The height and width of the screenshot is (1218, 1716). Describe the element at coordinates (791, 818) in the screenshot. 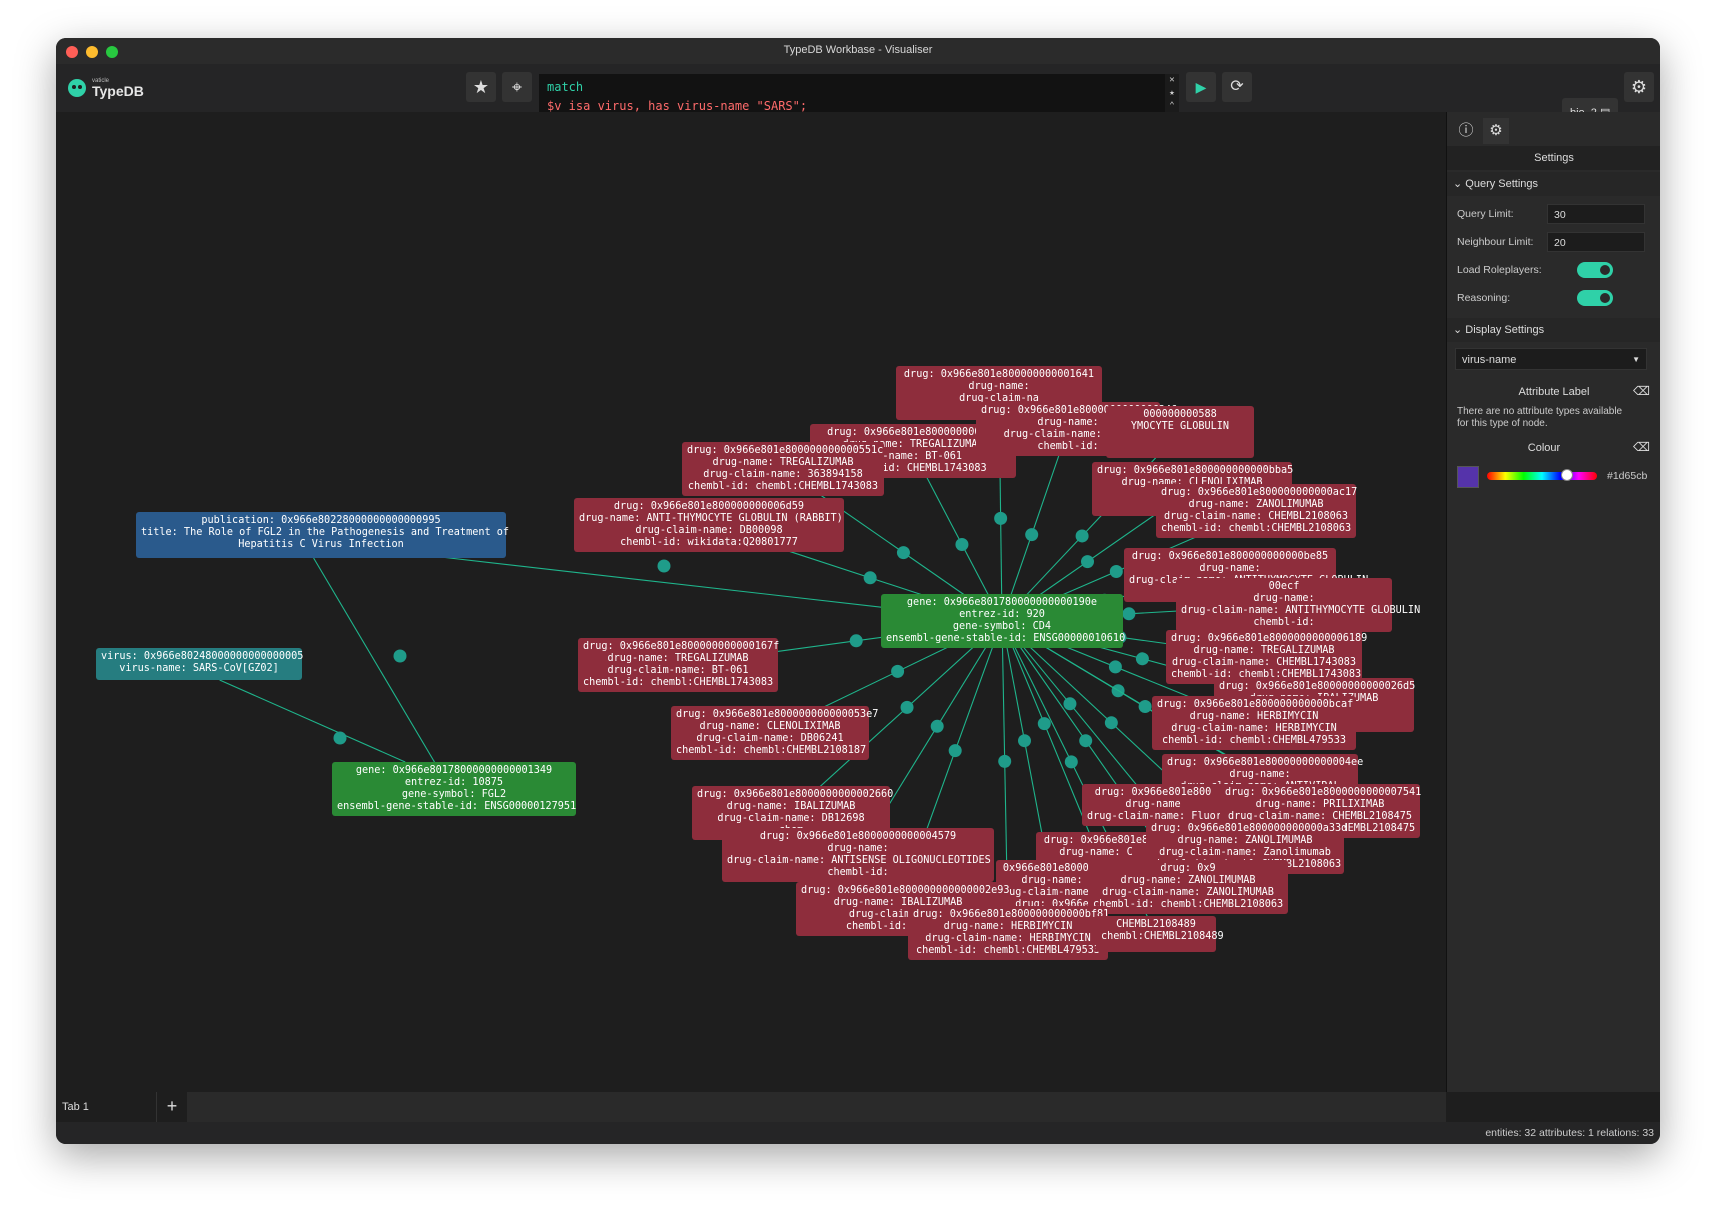

I see `node-label-line: drug-claim-name: DB12698` at that location.